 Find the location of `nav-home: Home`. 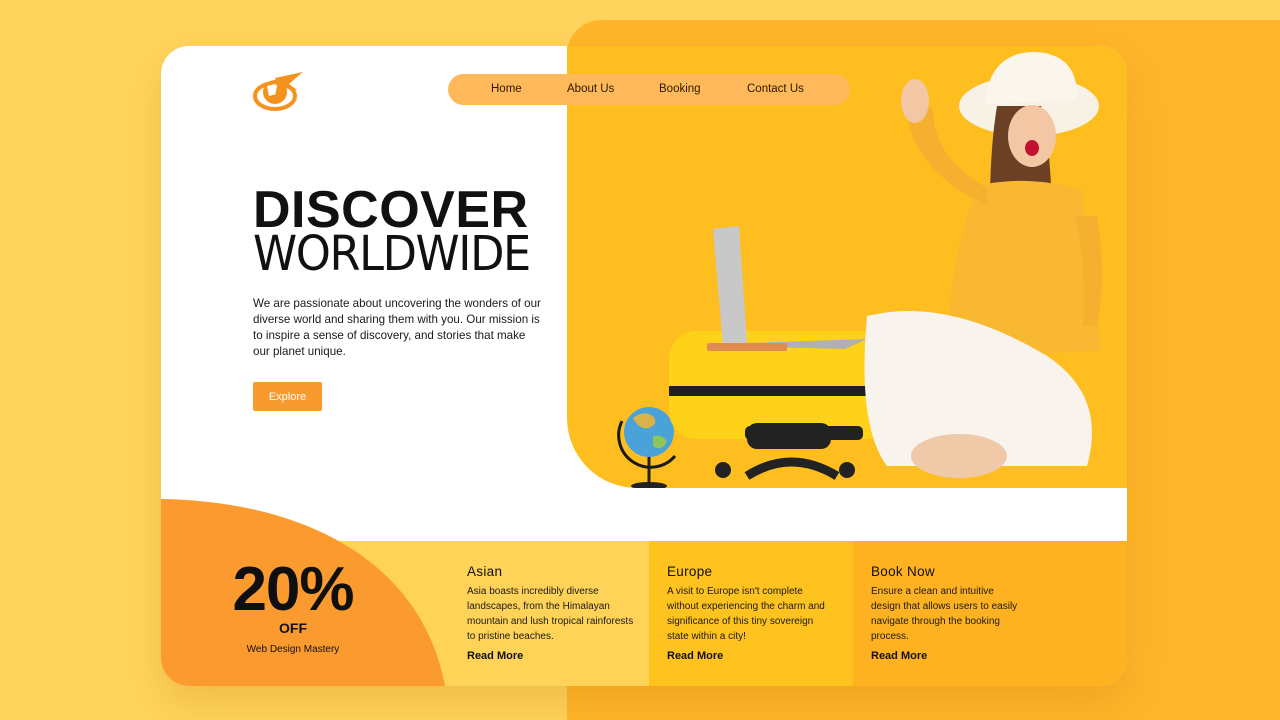

nav-home: Home is located at coordinates (506, 89).